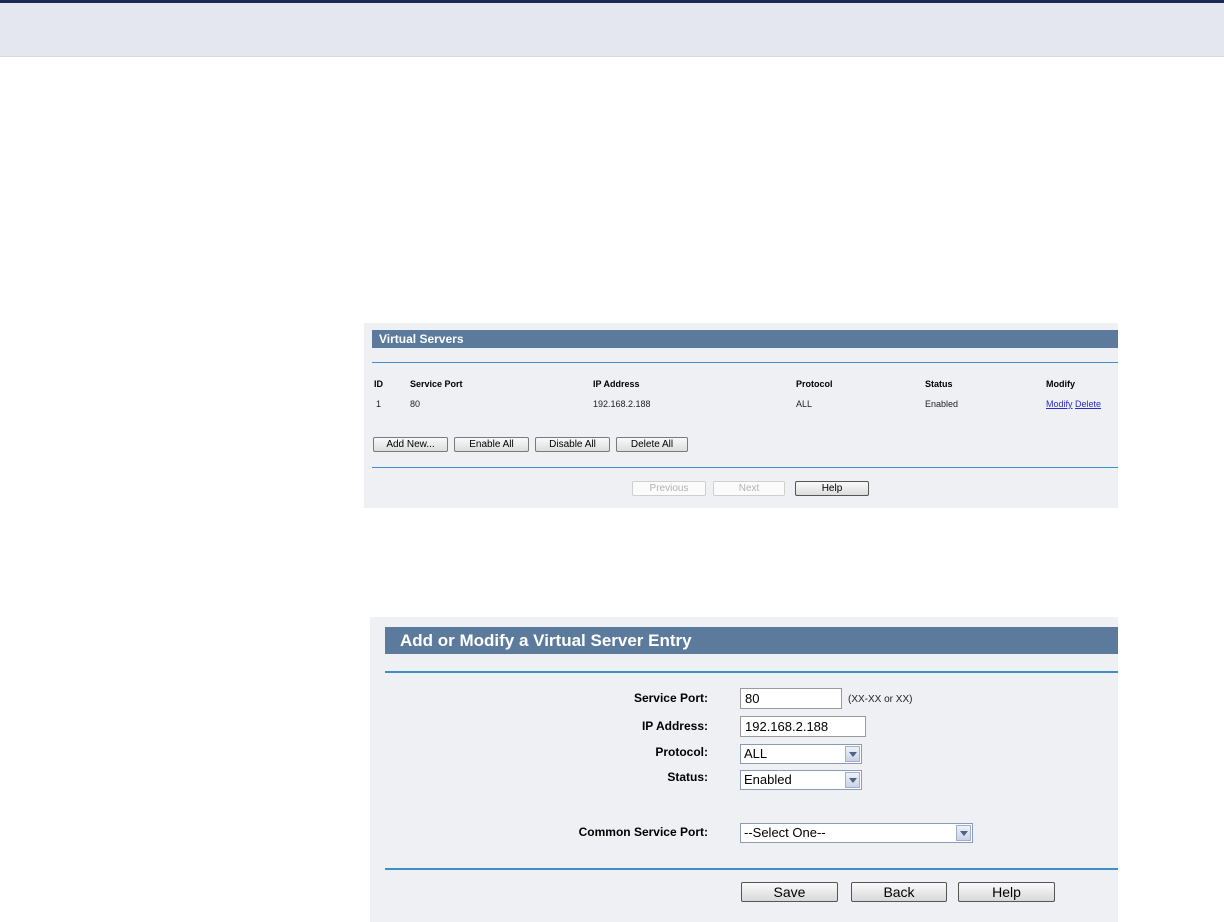 This screenshot has width=1224, height=922. Describe the element at coordinates (942, 404) in the screenshot. I see `cell-status: Enabled` at that location.